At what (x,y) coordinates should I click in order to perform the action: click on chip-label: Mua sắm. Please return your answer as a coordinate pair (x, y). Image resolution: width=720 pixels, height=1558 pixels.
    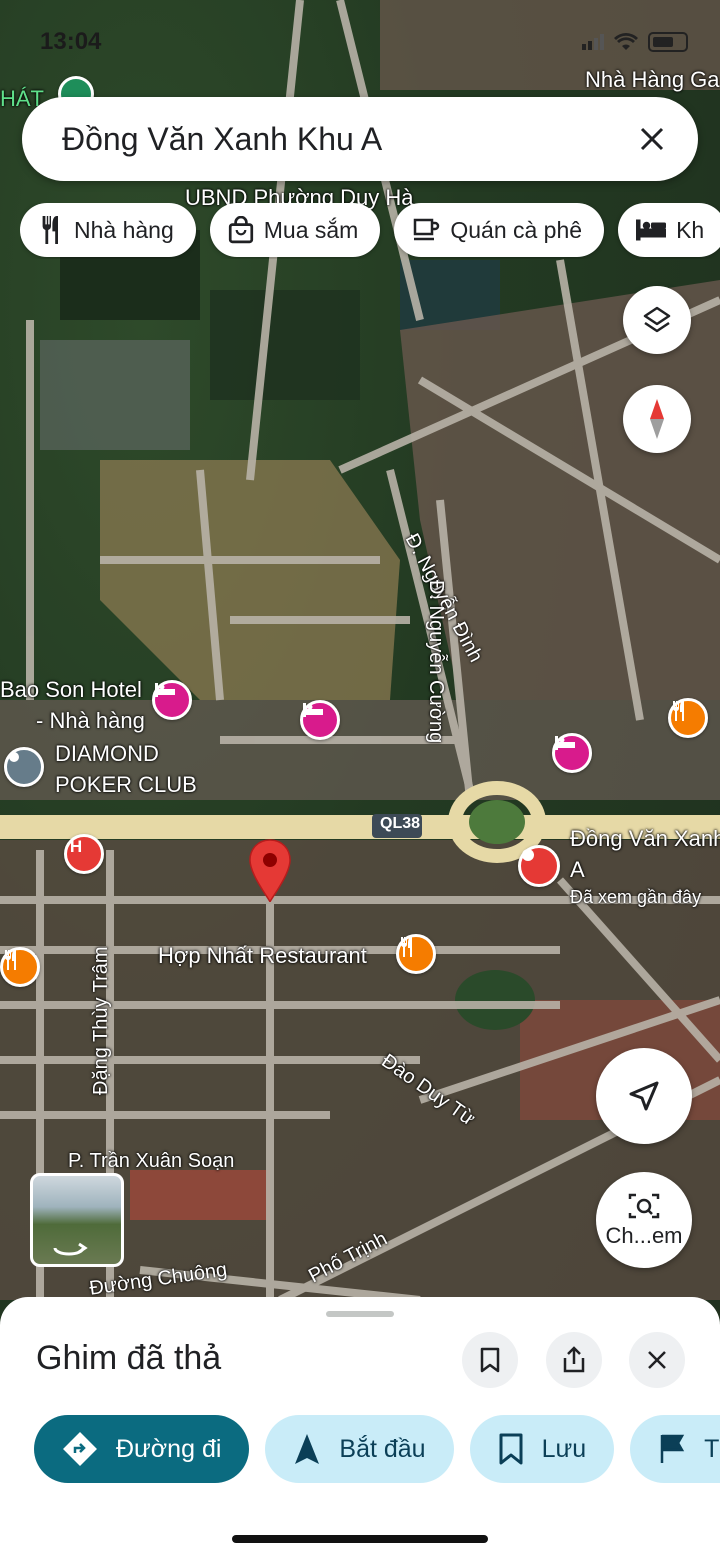
    Looking at the image, I should click on (311, 229).